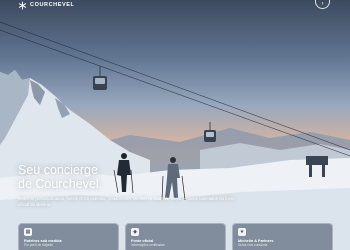  I want to click on gondola-cabin-left, so click(100, 78).